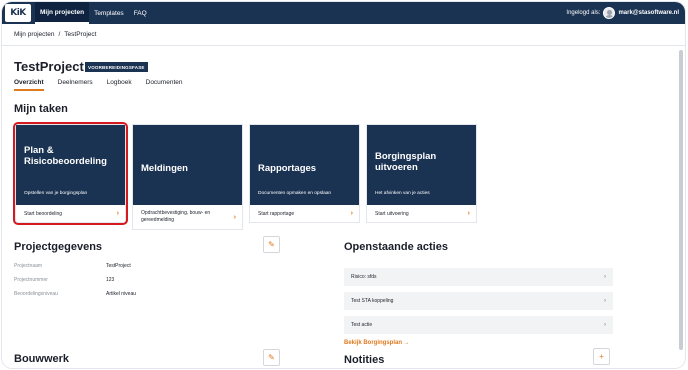  I want to click on tasks-heading: Mijn taken, so click(41, 109).